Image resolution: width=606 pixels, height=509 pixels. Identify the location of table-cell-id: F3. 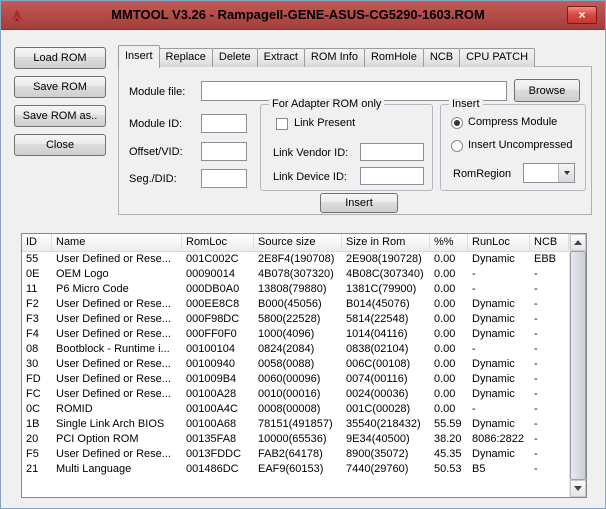
(32, 319).